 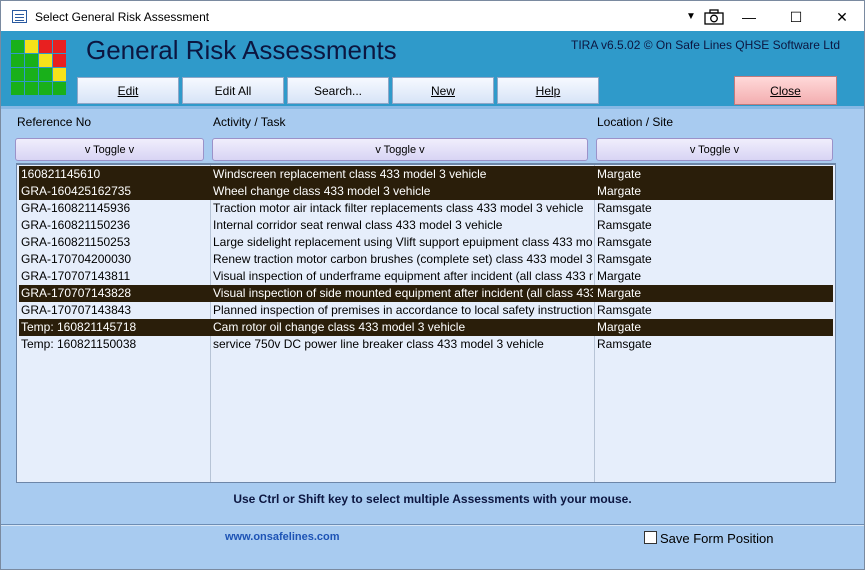 I want to click on new-button-label: New, so click(x=442, y=91).